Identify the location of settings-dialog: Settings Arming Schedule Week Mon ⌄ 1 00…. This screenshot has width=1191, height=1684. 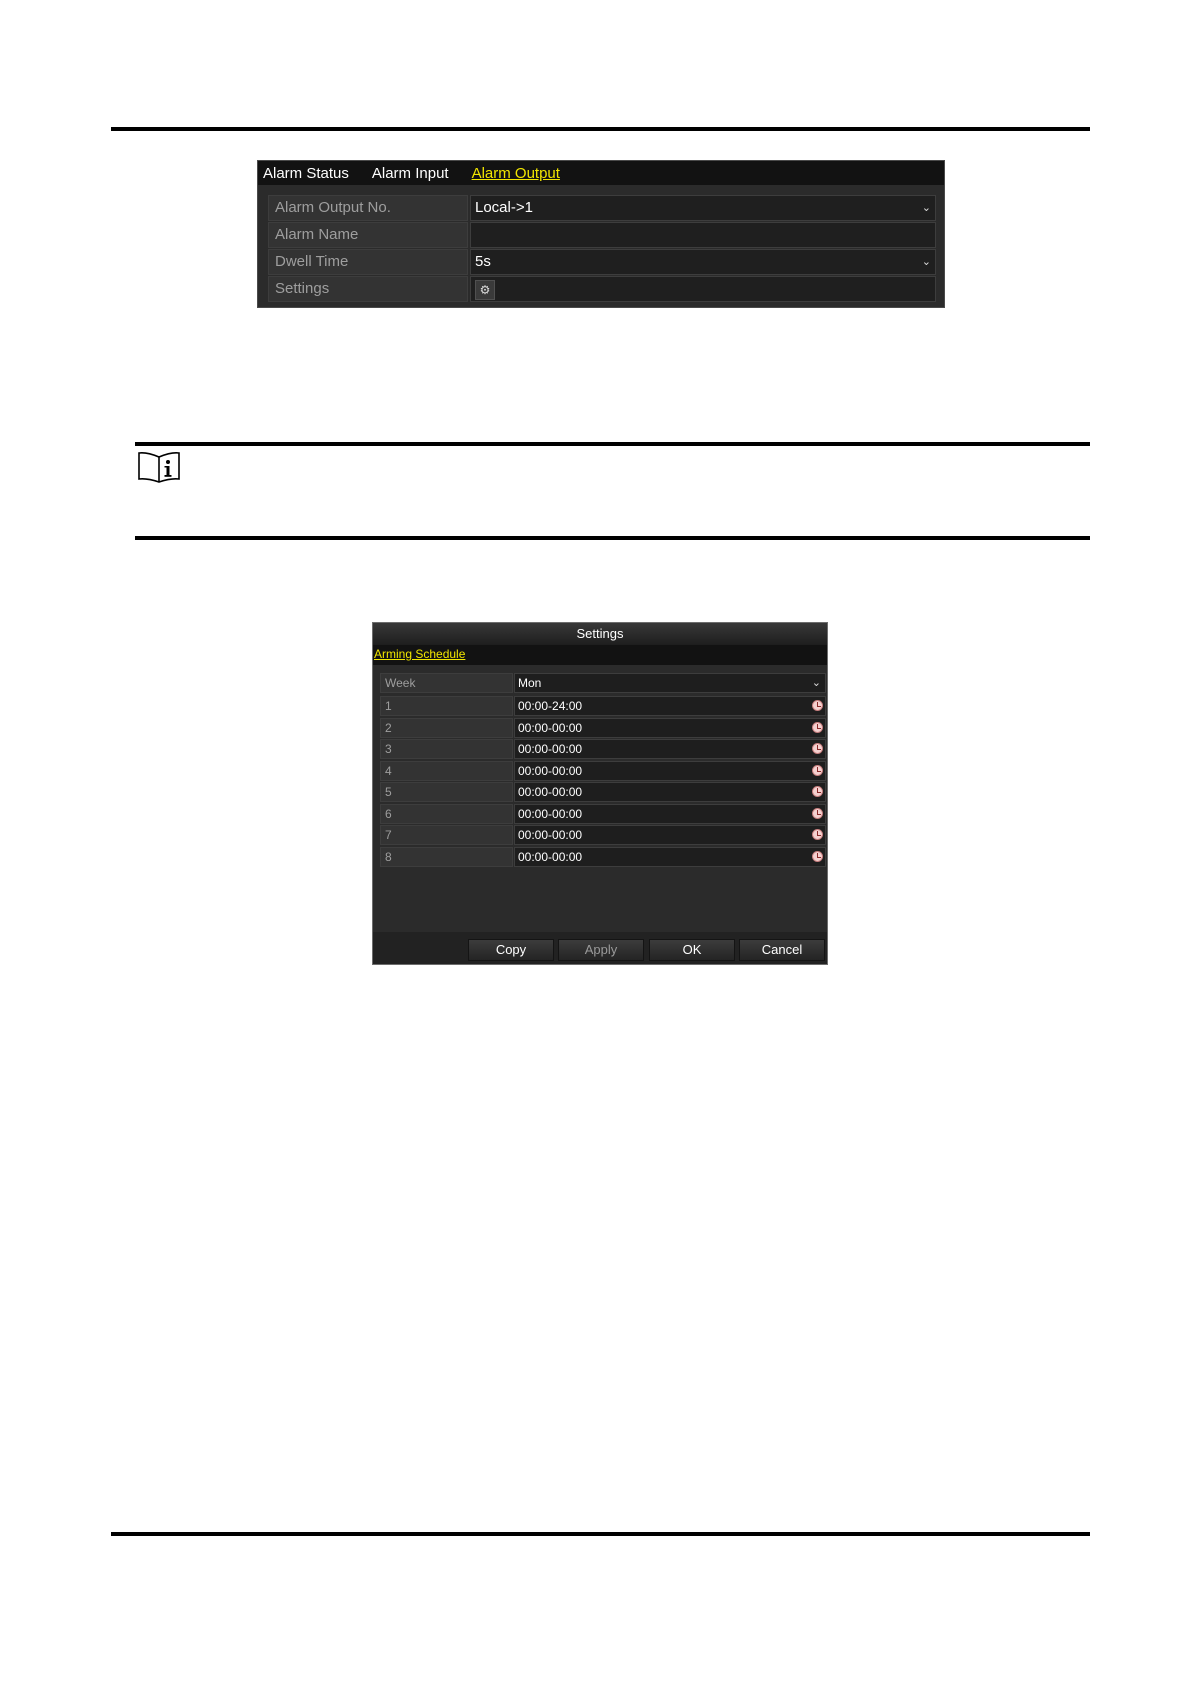
(600, 793).